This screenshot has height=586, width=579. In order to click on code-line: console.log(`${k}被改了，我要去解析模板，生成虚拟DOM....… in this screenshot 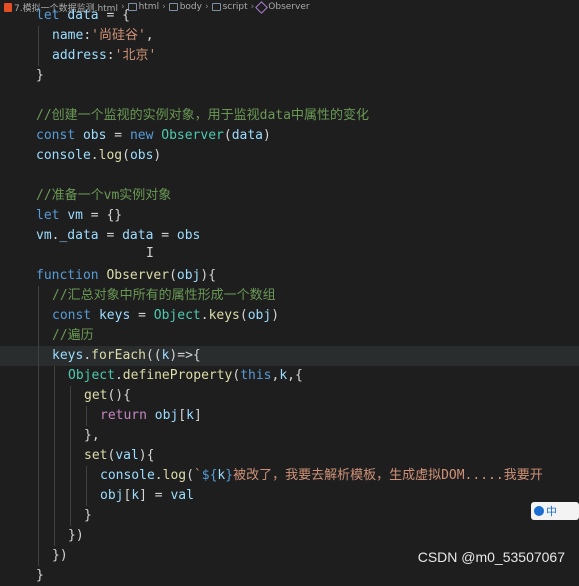, I will do `click(289, 476)`.